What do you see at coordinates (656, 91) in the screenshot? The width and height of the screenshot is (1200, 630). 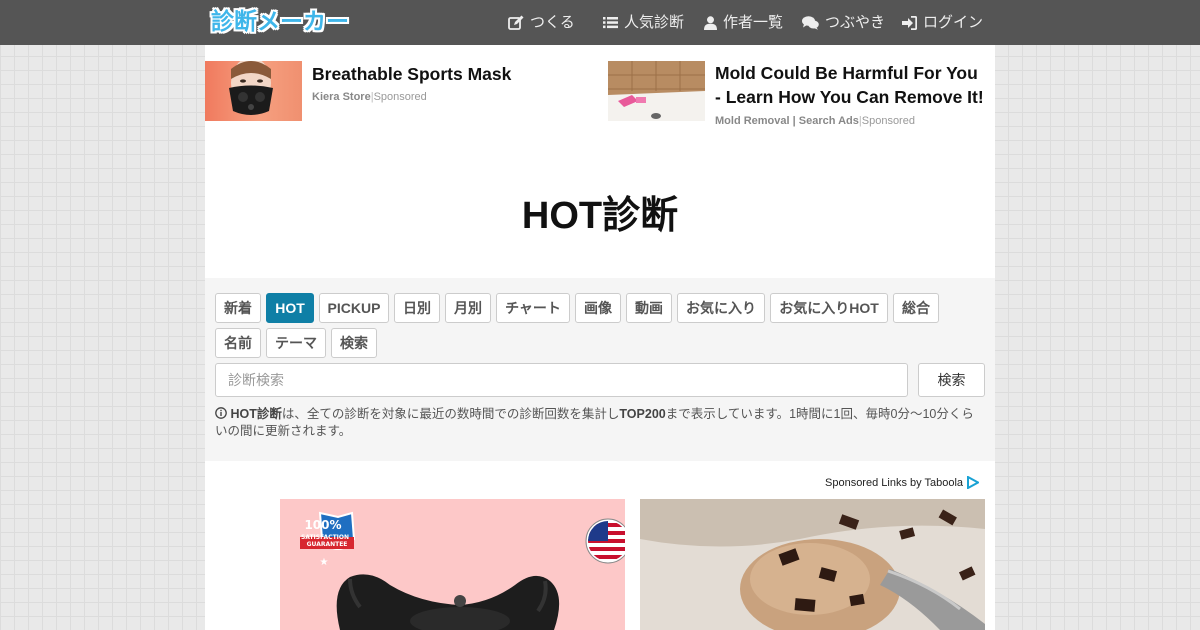 I see `ad-thumb-mold` at bounding box center [656, 91].